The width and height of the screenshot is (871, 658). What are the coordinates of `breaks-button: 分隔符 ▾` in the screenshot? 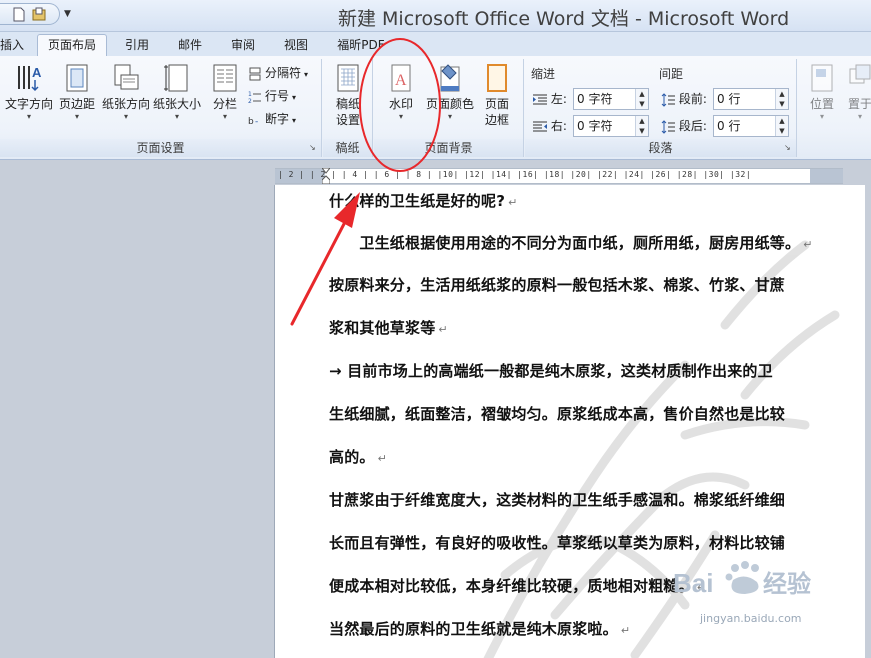 It's located at (278, 73).